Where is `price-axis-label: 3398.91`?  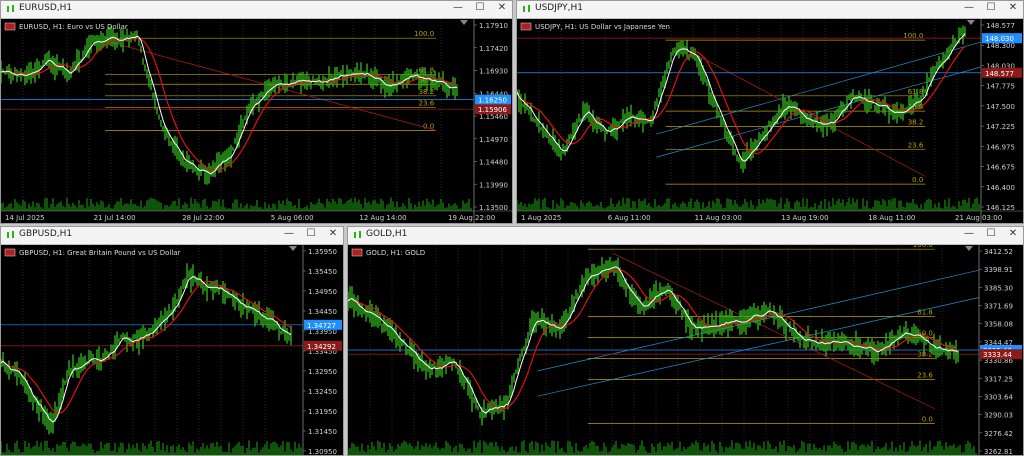 price-axis-label: 3398.91 is located at coordinates (998, 270).